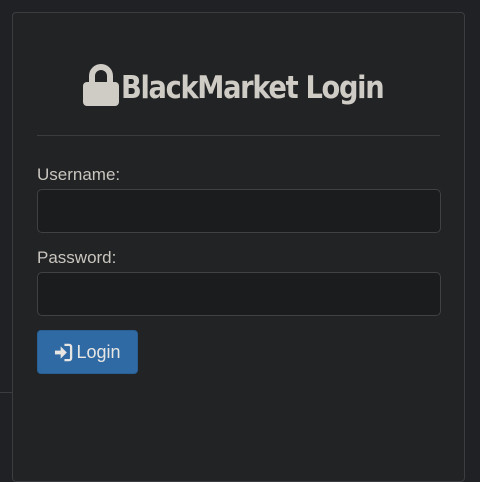  Describe the element at coordinates (239, 294) in the screenshot. I see `password-input` at that location.